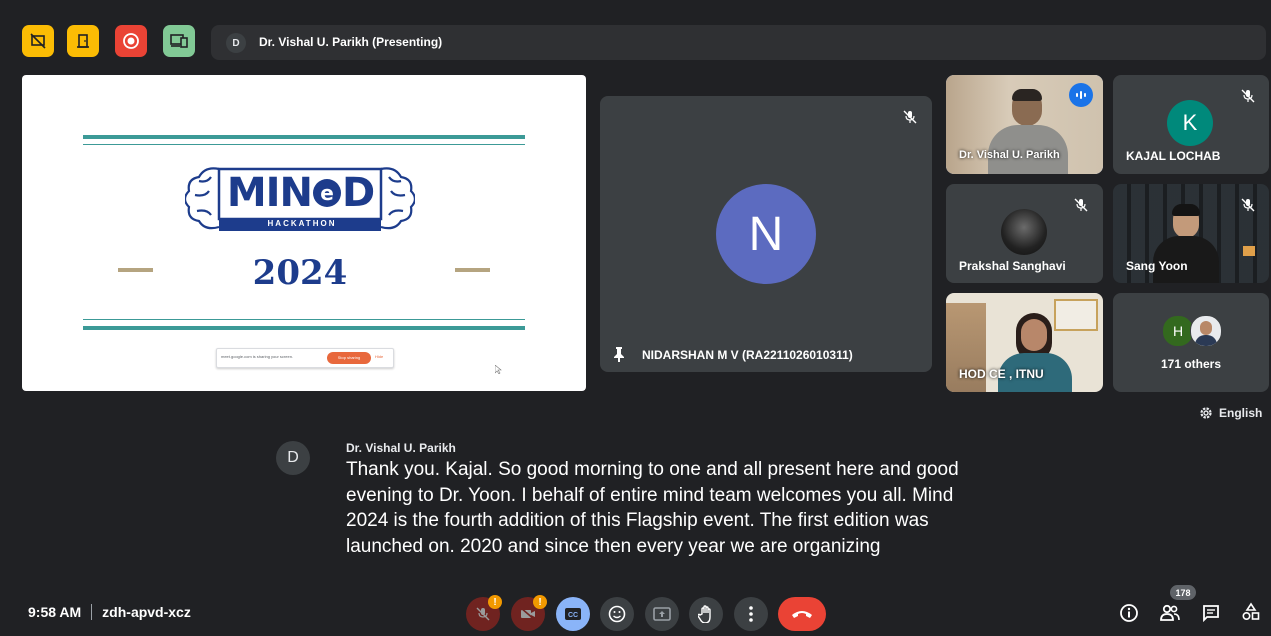 Image resolution: width=1271 pixels, height=636 pixels. I want to click on caption-language-button: English, so click(1230, 413).